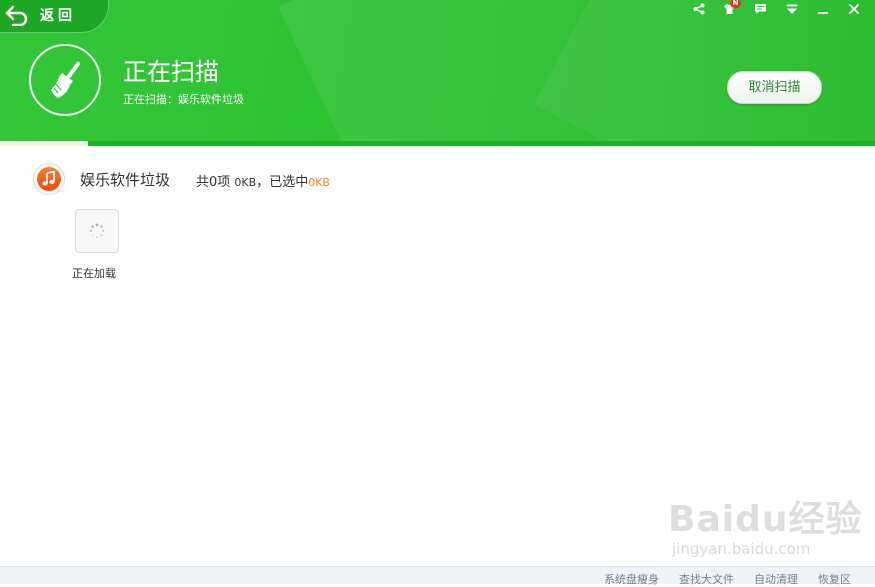  I want to click on broom-icon, so click(65, 80).